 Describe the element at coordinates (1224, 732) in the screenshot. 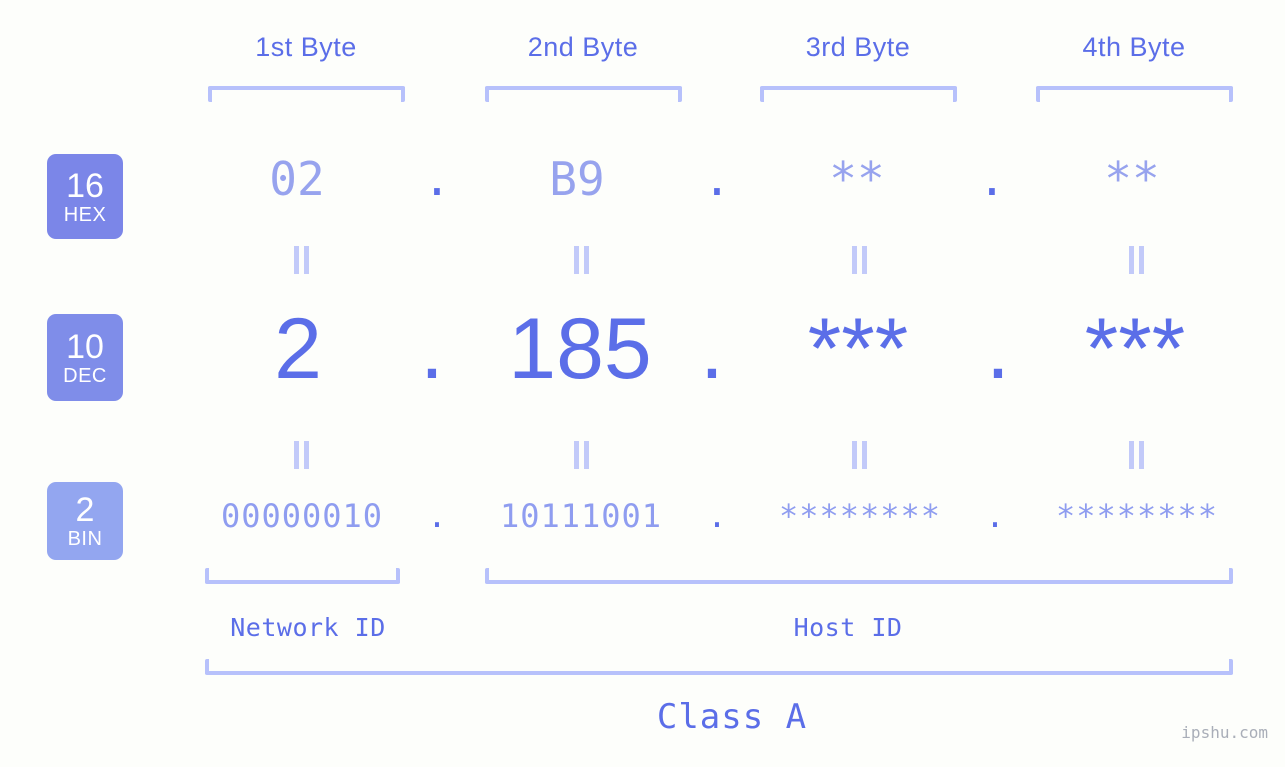

I see `site-watermark: ipshu.com` at that location.